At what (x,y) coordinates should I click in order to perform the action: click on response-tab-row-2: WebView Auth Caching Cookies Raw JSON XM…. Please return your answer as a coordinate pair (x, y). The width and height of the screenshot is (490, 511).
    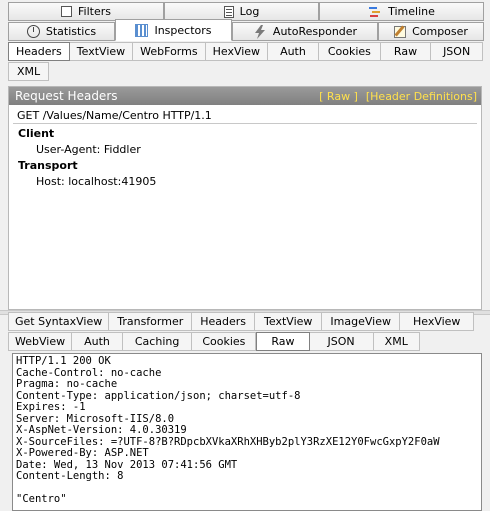
    Looking at the image, I should click on (214, 341).